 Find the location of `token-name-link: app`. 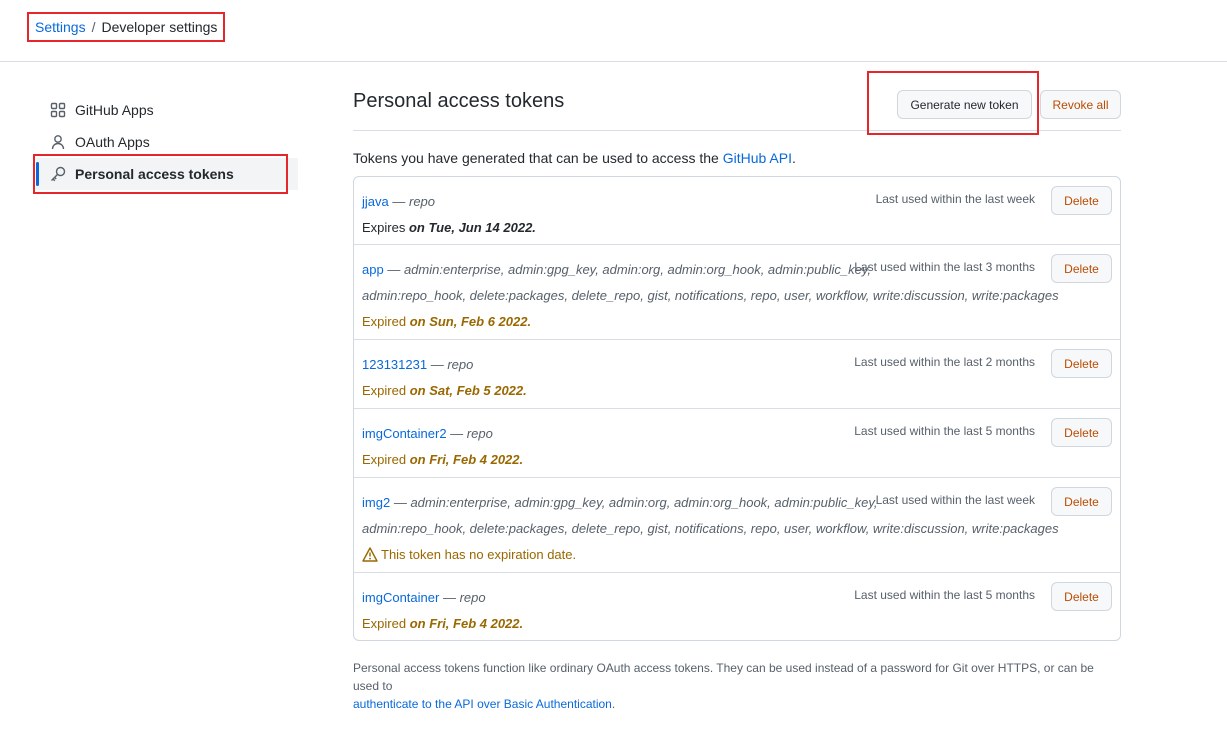

token-name-link: app is located at coordinates (373, 269).